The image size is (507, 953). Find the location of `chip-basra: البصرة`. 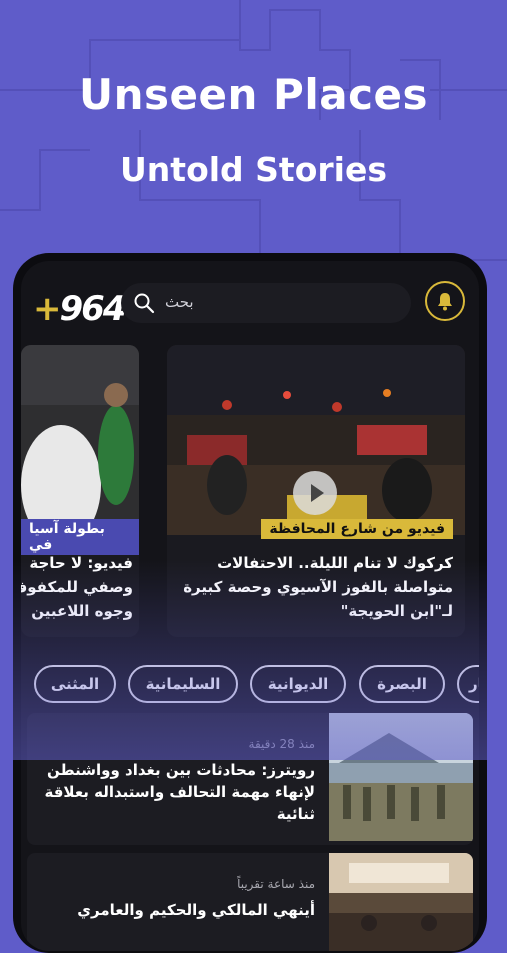

chip-basra: البصرة is located at coordinates (402, 684).